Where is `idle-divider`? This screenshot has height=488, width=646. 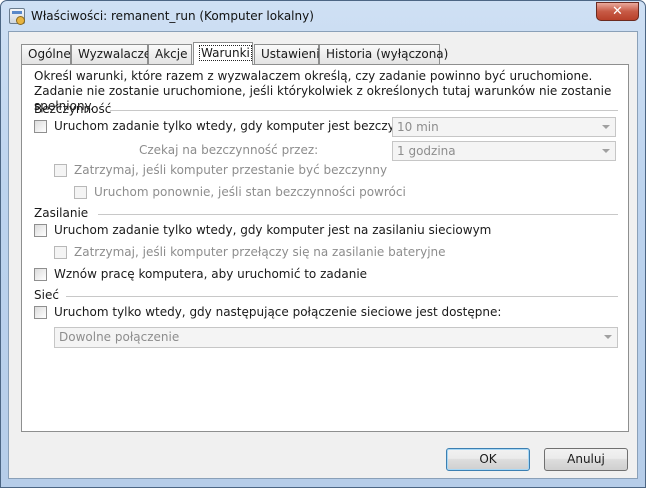
idle-divider is located at coordinates (364, 110).